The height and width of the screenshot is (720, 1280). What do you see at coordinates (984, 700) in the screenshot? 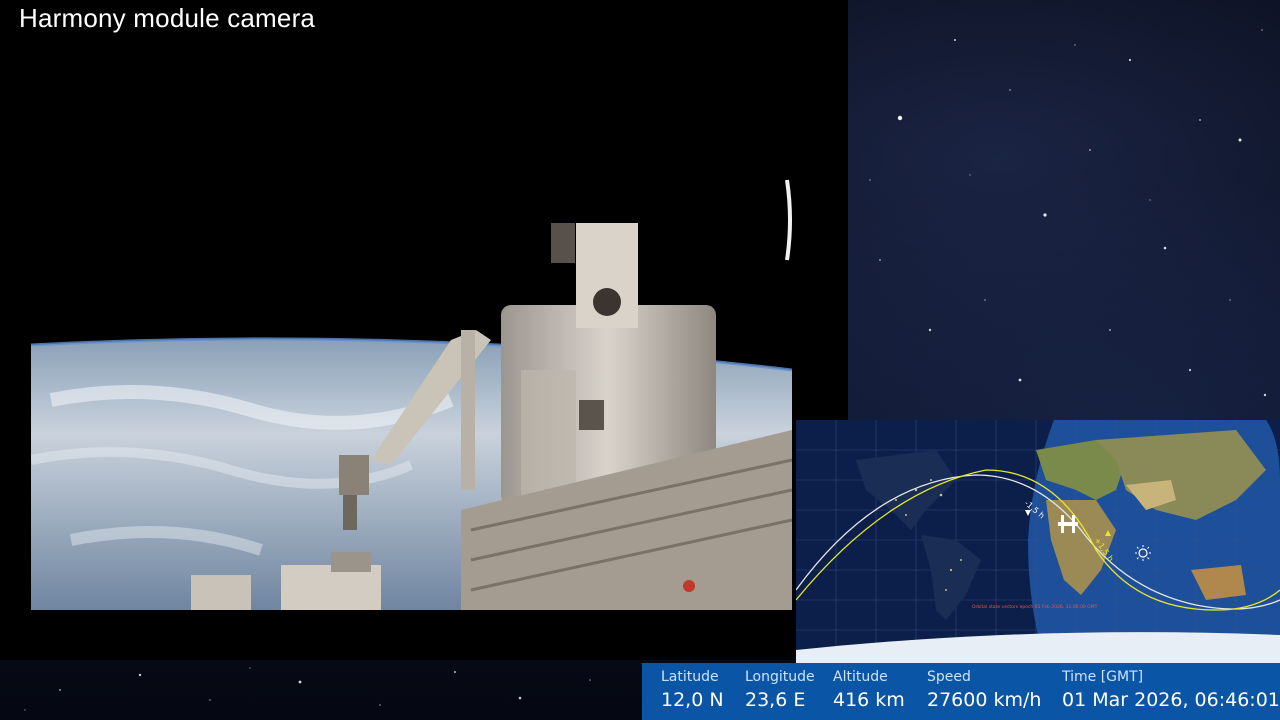
I see `speed-value: 27600 km/h` at bounding box center [984, 700].